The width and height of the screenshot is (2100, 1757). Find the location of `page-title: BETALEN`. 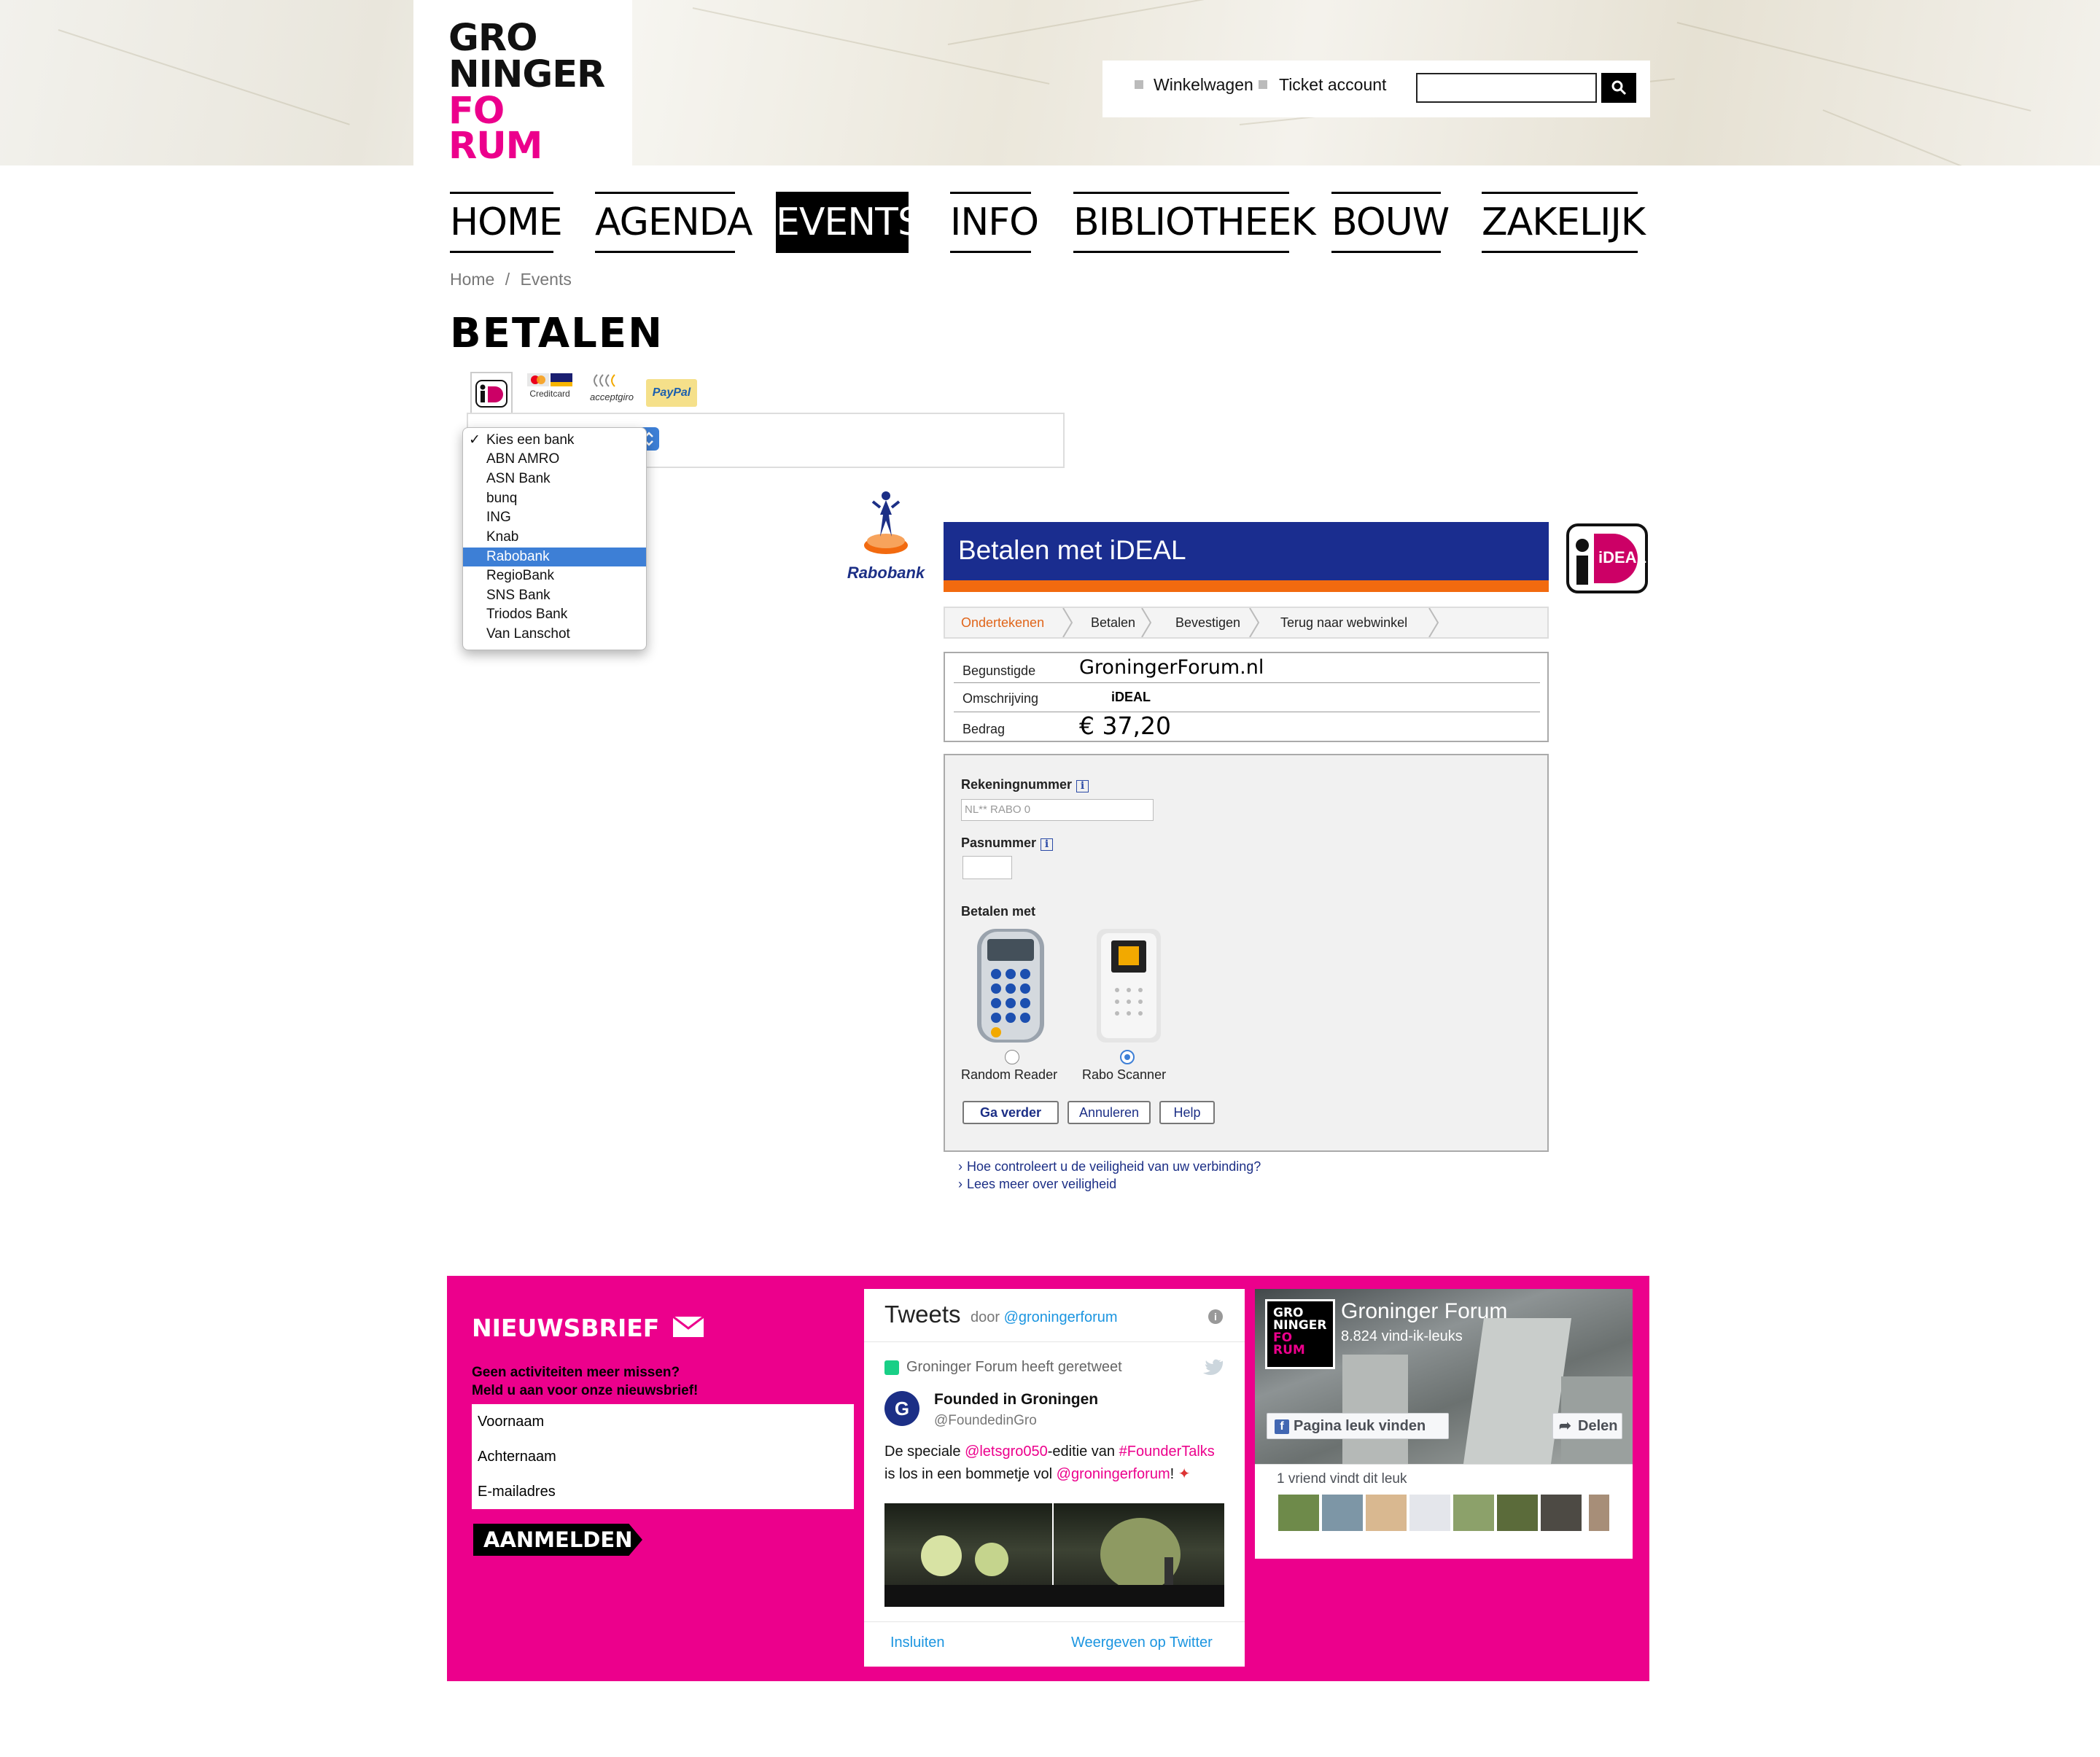

page-title: BETALEN is located at coordinates (557, 333).